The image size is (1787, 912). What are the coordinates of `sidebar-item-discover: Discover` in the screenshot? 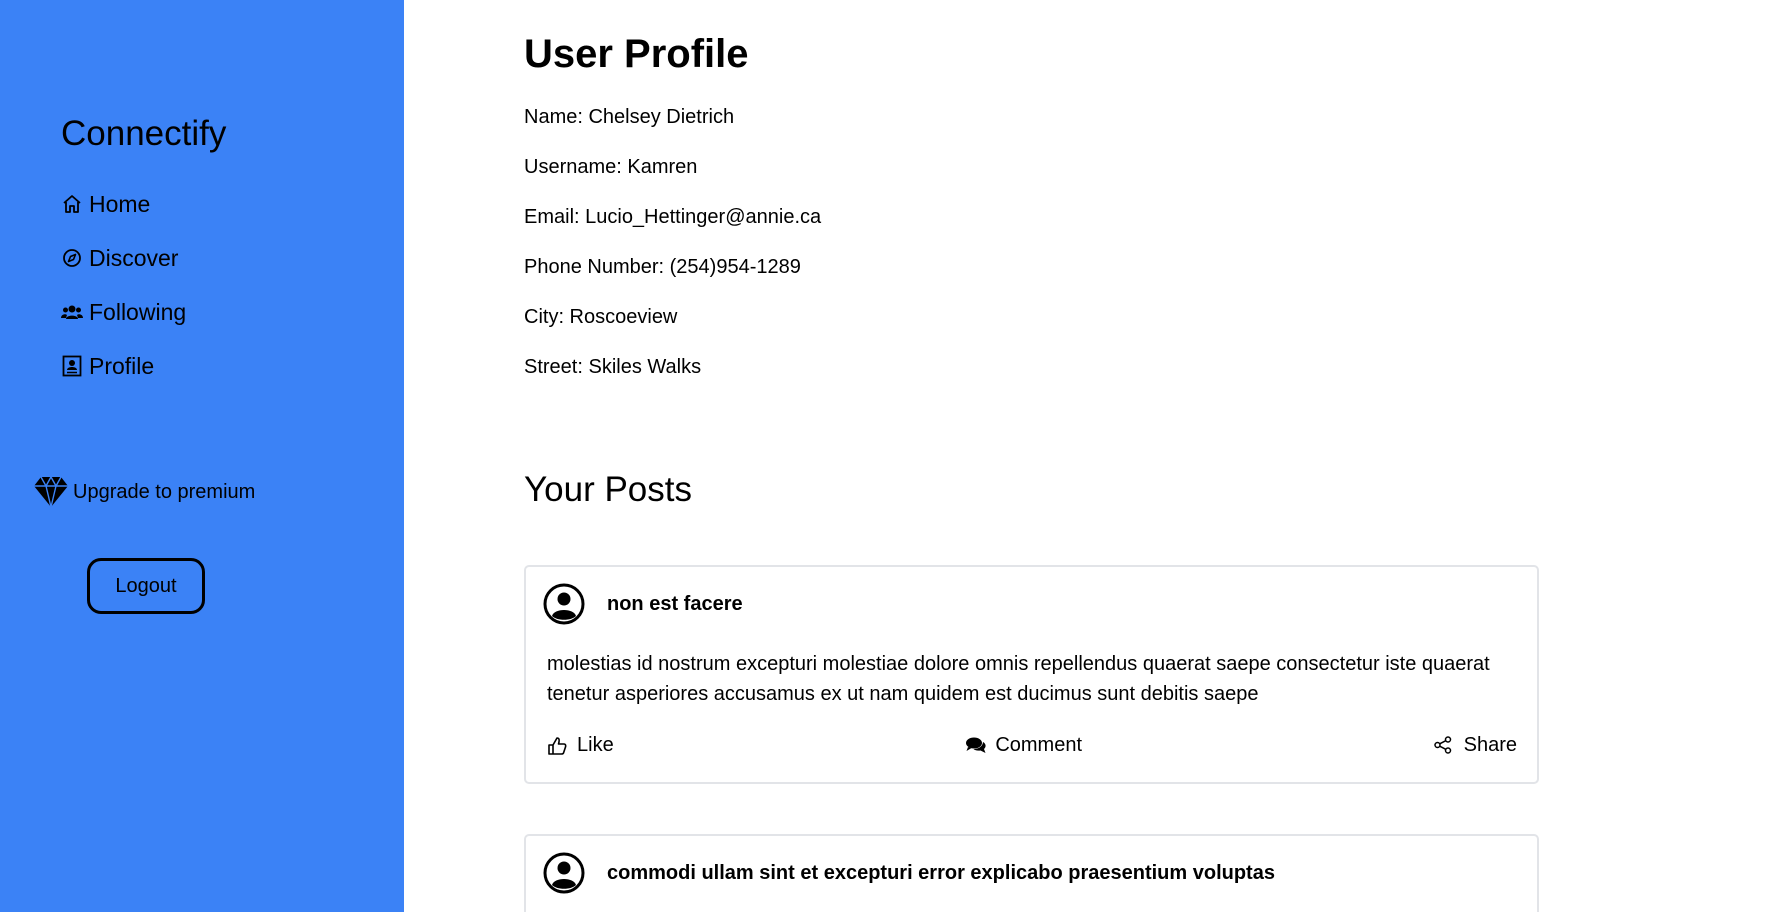 It's located at (123, 258).